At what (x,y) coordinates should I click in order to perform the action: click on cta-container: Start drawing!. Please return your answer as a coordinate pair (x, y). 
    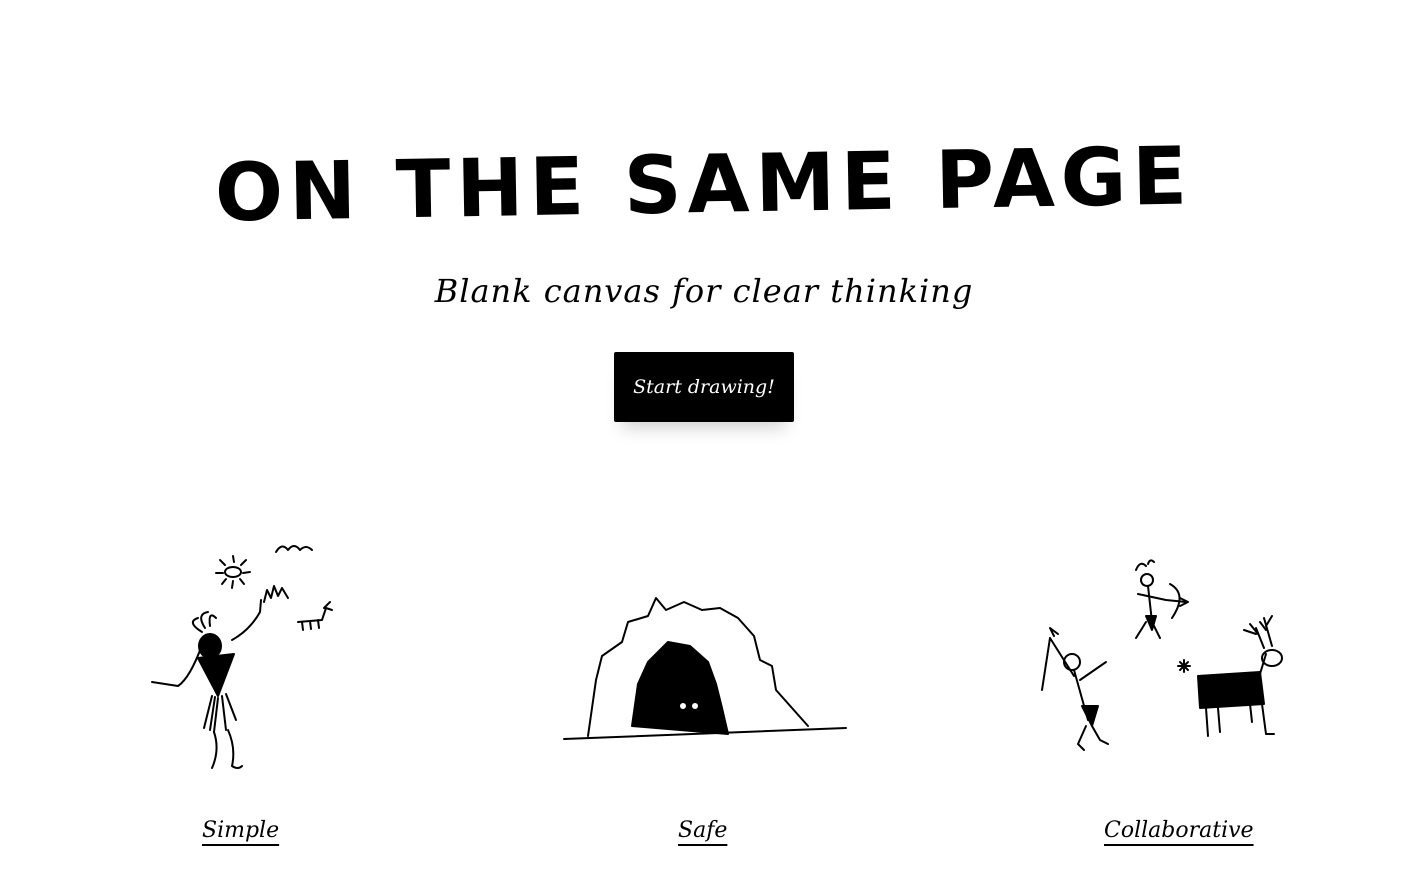
    Looking at the image, I should click on (704, 387).